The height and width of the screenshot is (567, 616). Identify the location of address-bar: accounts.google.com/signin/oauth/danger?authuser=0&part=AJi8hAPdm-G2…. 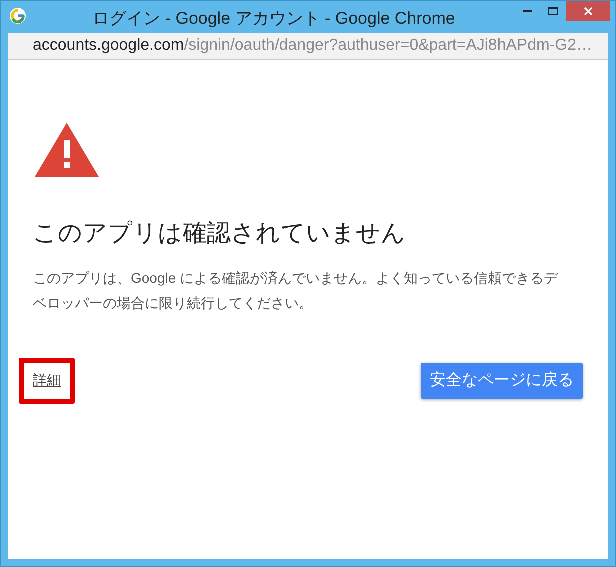
(308, 46).